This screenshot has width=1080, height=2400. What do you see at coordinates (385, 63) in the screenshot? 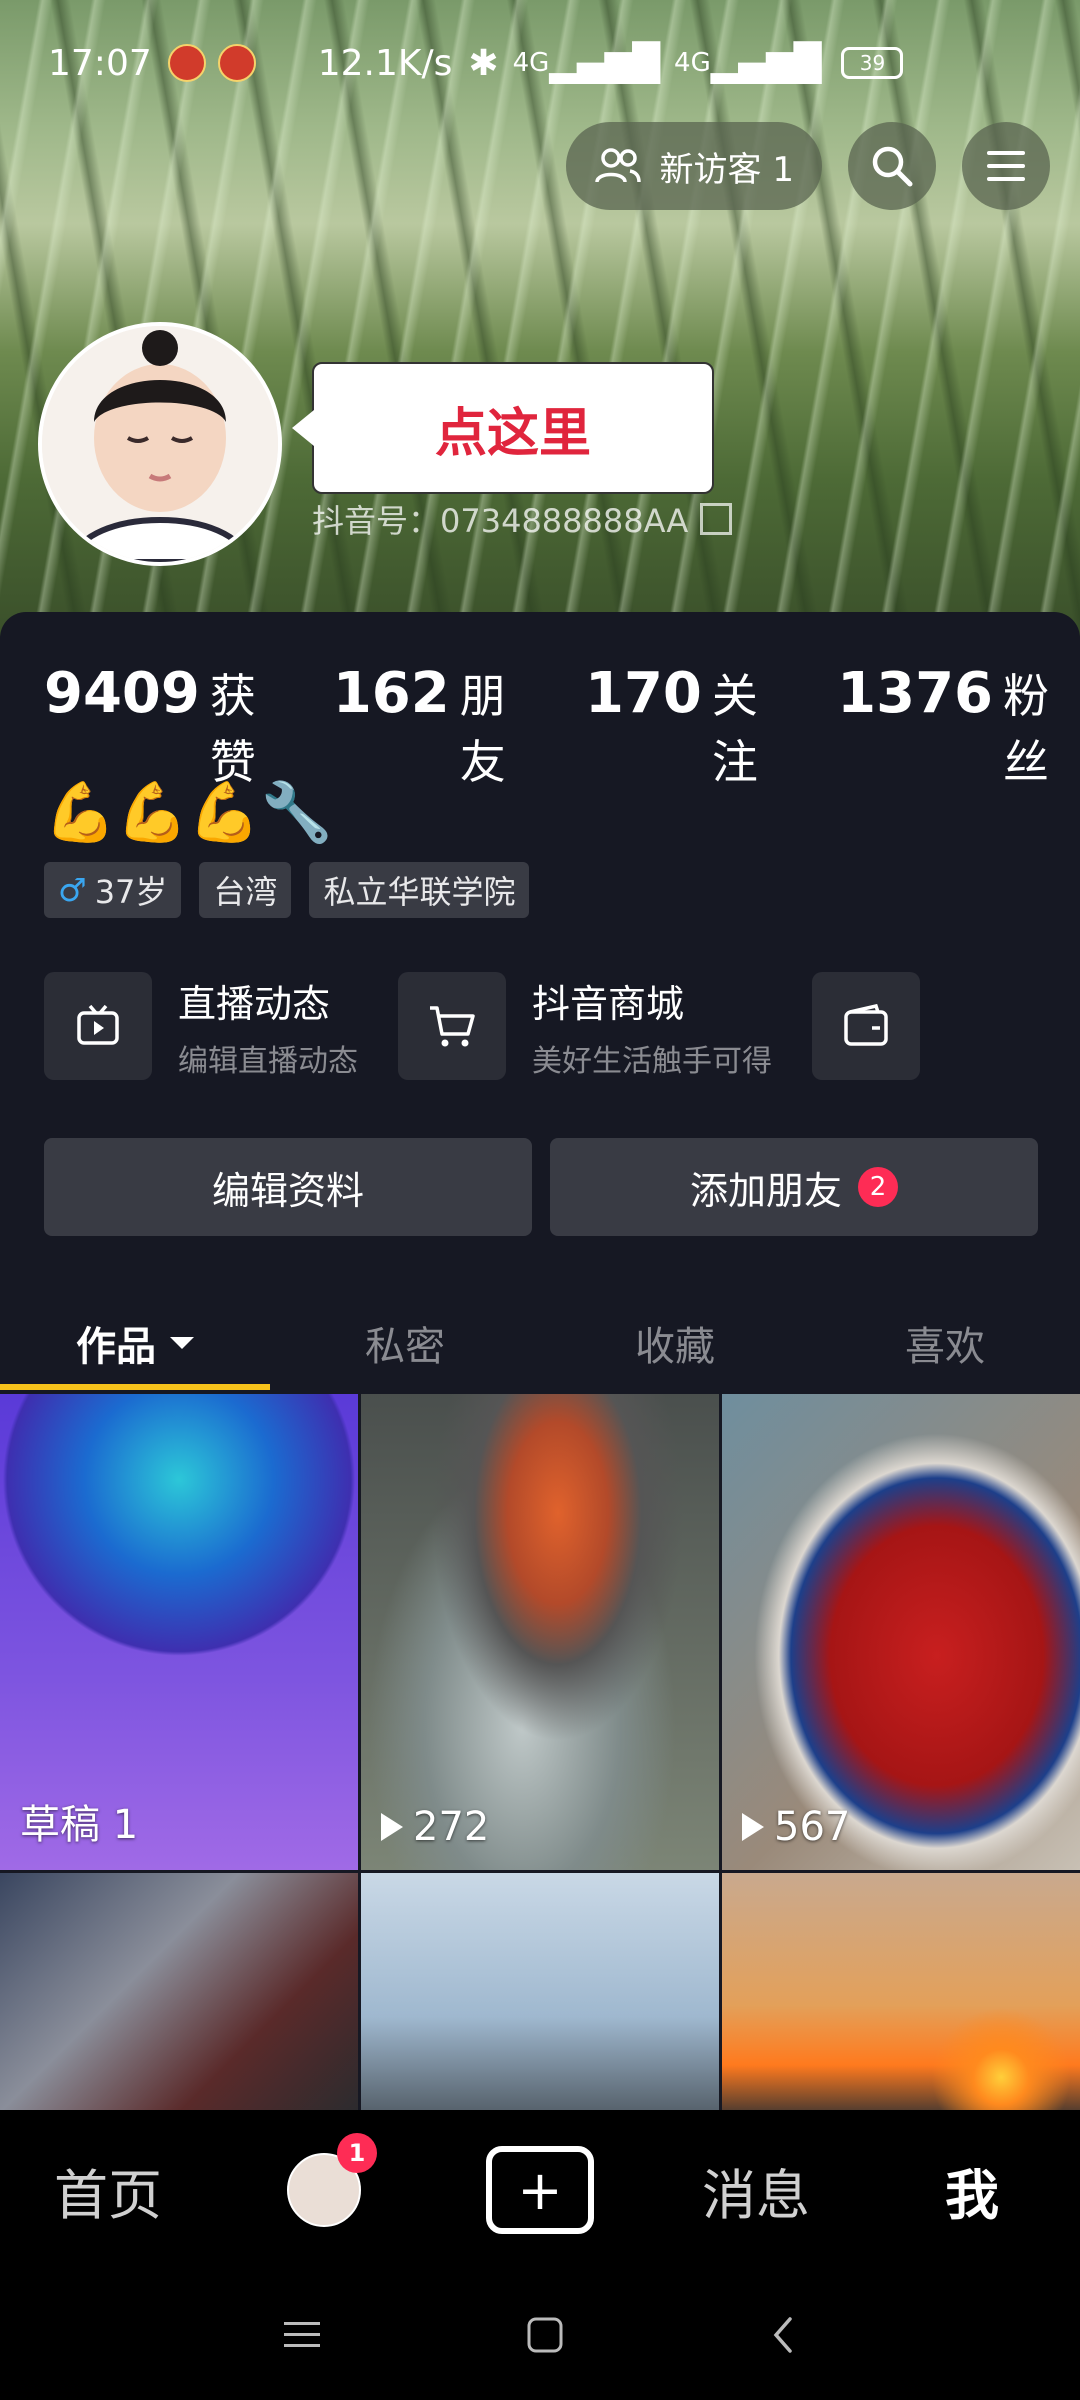
I see `net-speed: 12.1K/s` at bounding box center [385, 63].